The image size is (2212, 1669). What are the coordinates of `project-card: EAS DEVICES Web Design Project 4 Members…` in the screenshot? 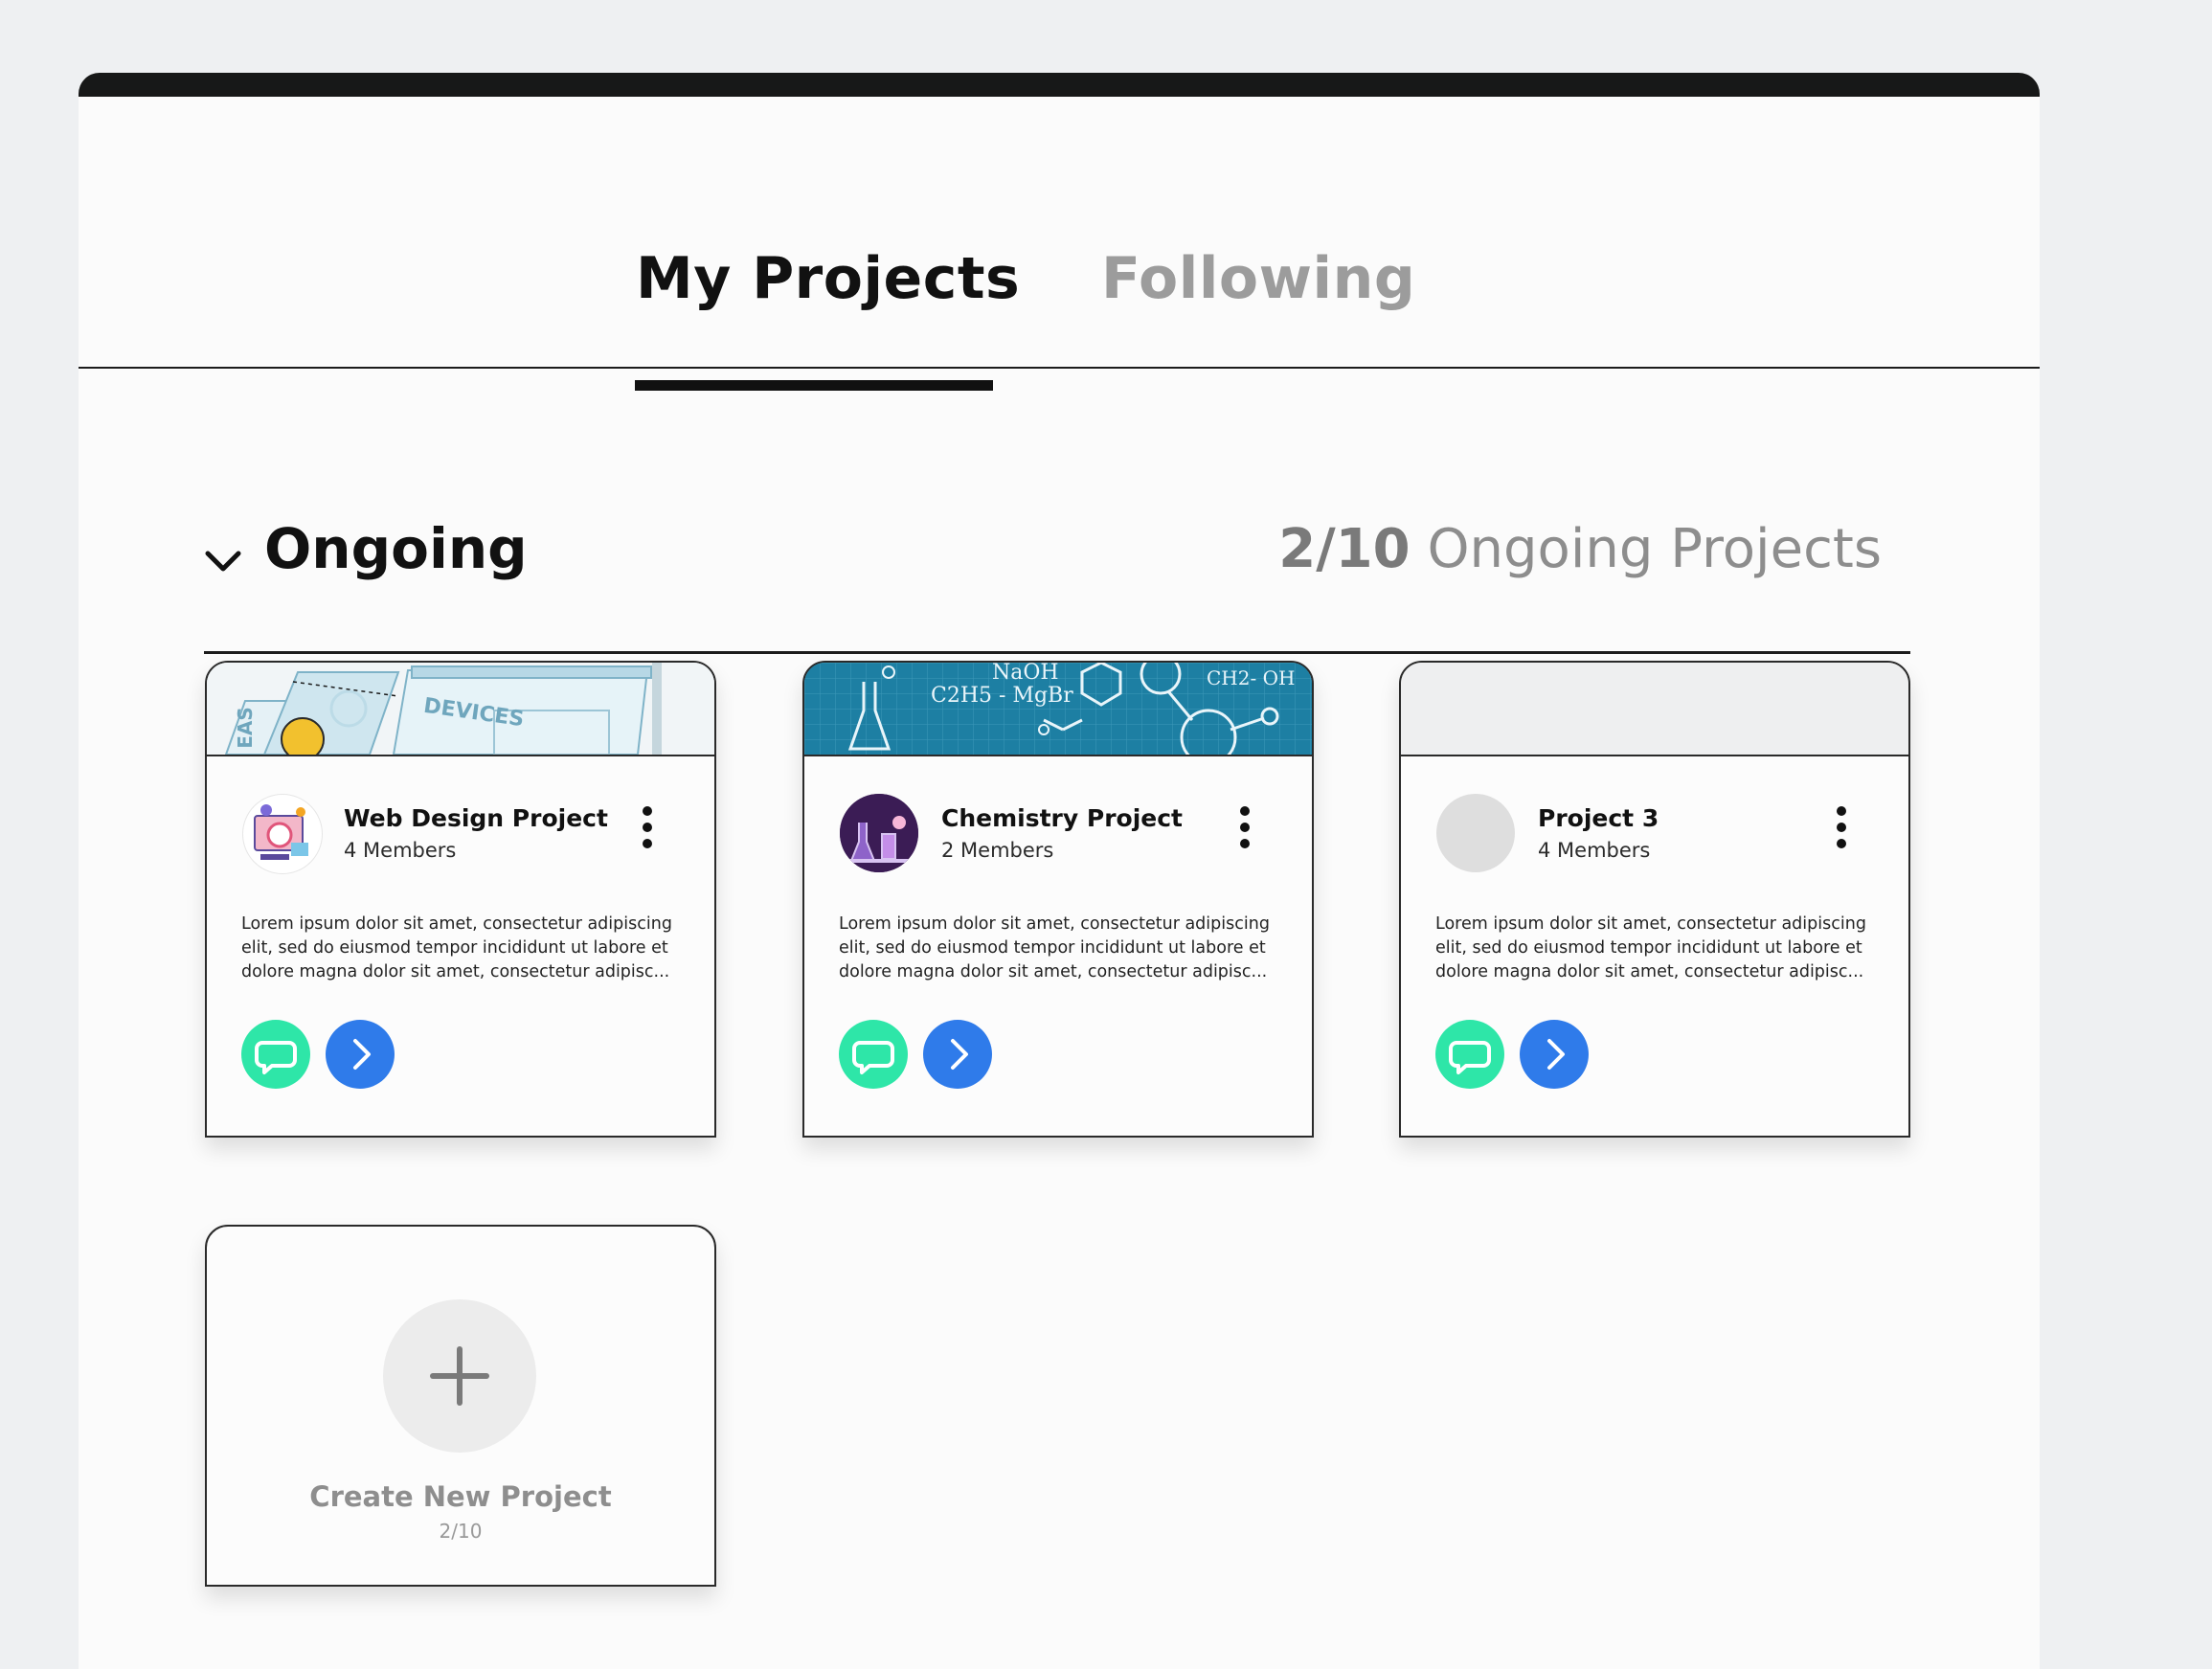 It's located at (460, 899).